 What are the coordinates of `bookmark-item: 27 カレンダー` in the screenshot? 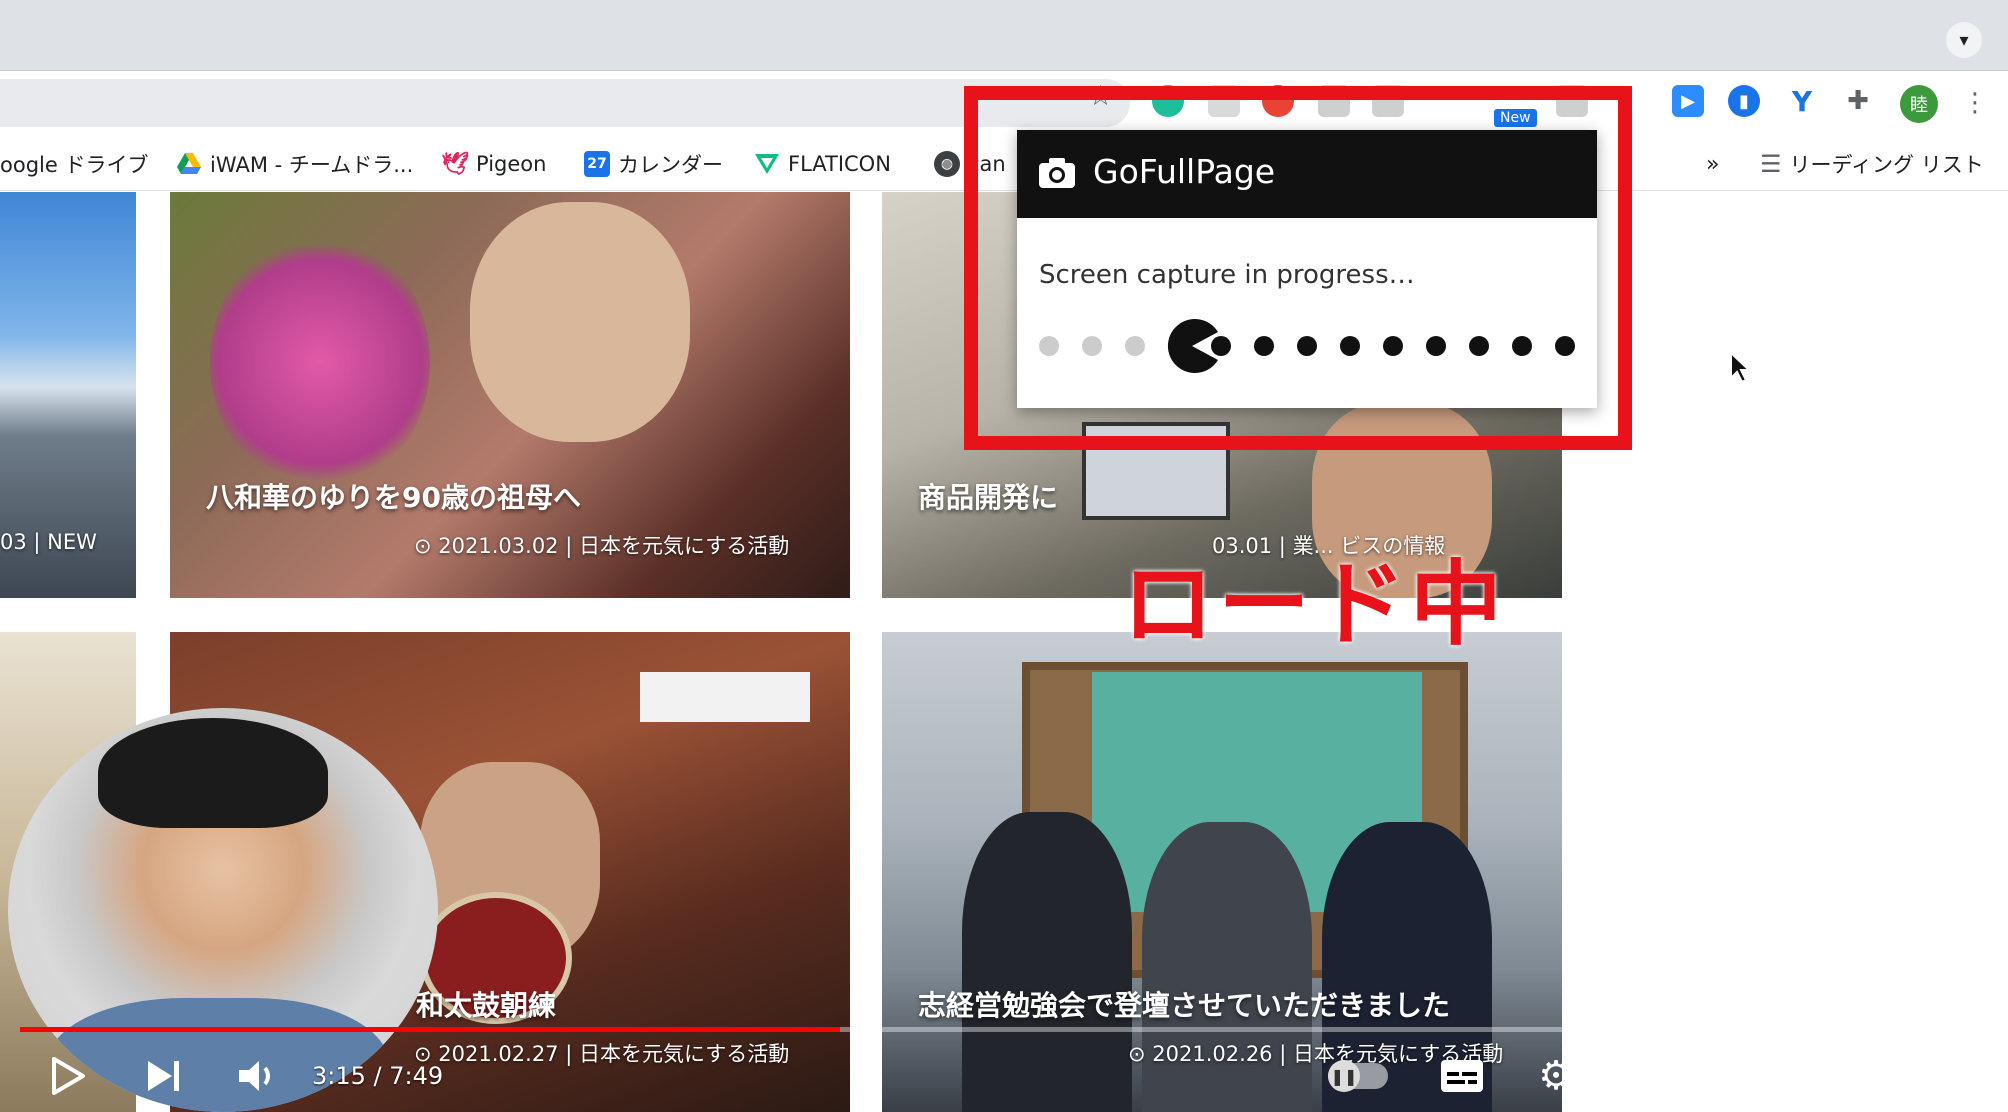 It's located at (653, 164).